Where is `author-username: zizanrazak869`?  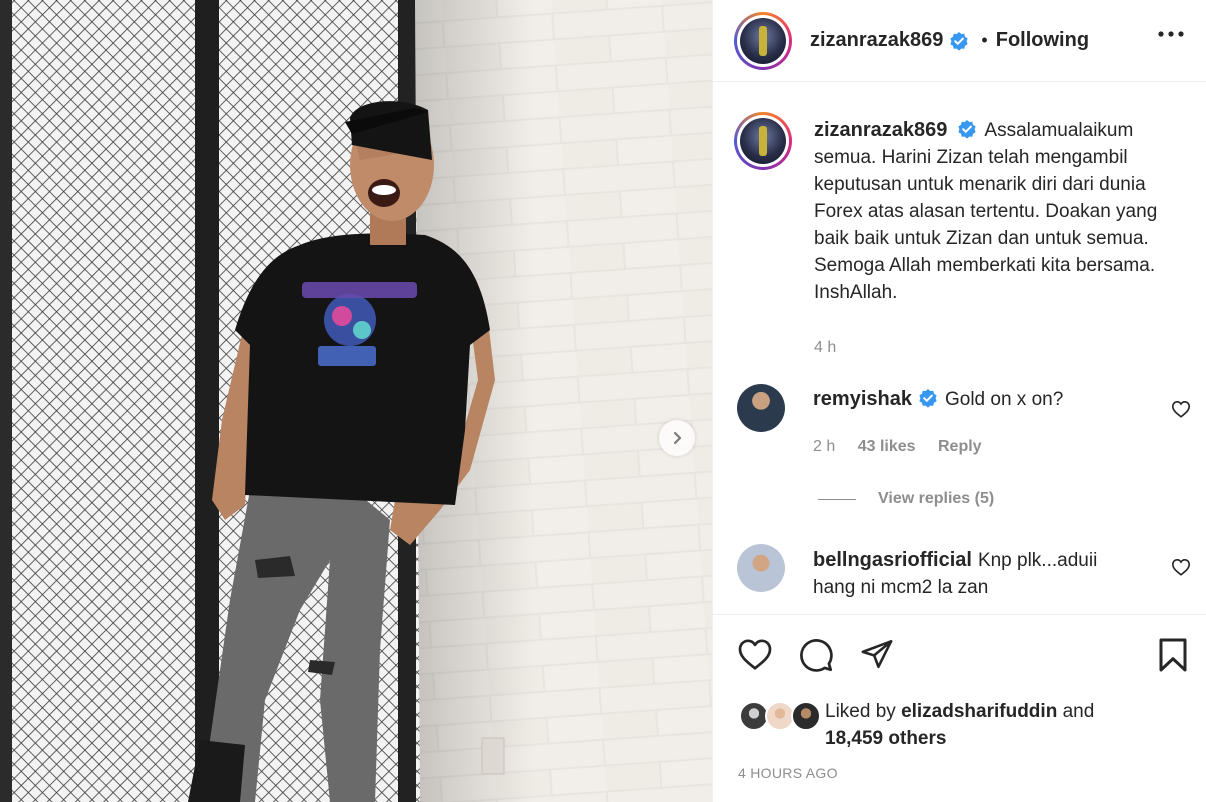
author-username: zizanrazak869 is located at coordinates (876, 40).